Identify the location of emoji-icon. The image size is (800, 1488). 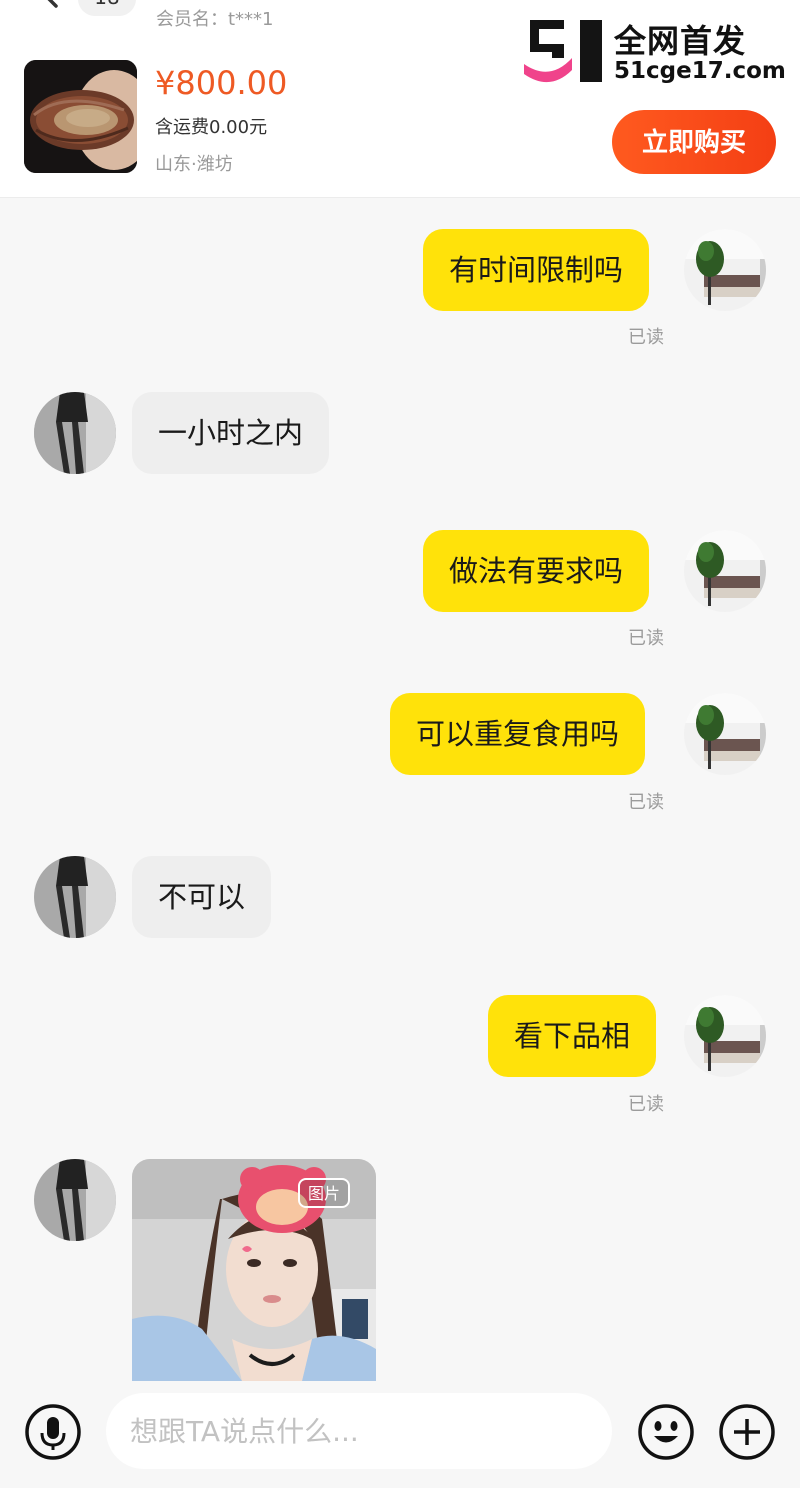
(666, 1432).